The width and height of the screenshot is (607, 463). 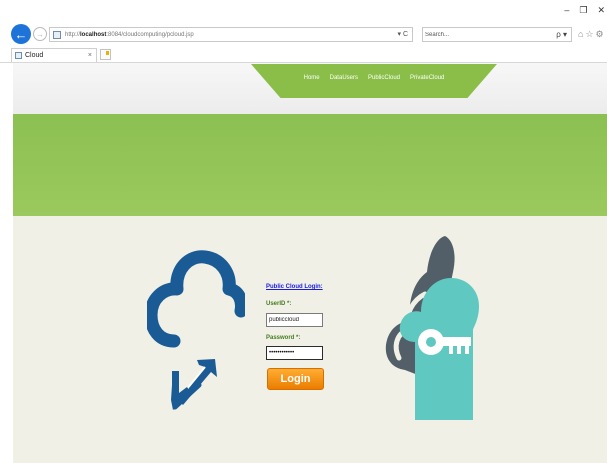 I want to click on new-tab-button, so click(x=105, y=54).